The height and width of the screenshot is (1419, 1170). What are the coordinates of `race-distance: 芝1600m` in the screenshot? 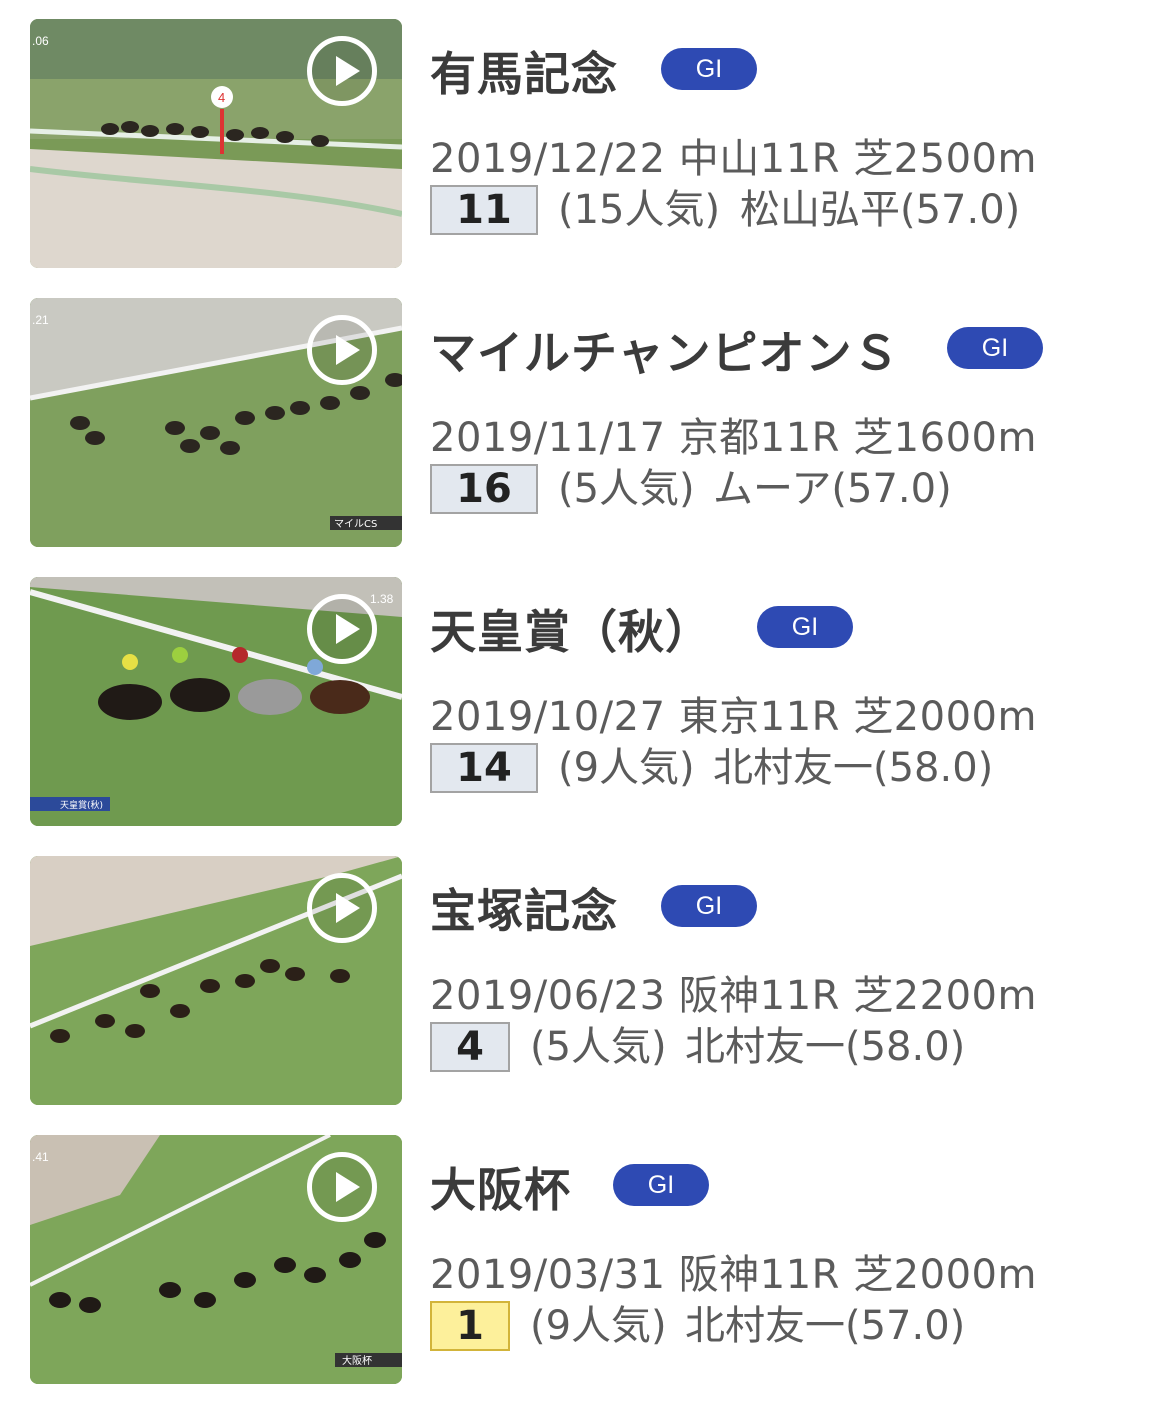 It's located at (945, 438).